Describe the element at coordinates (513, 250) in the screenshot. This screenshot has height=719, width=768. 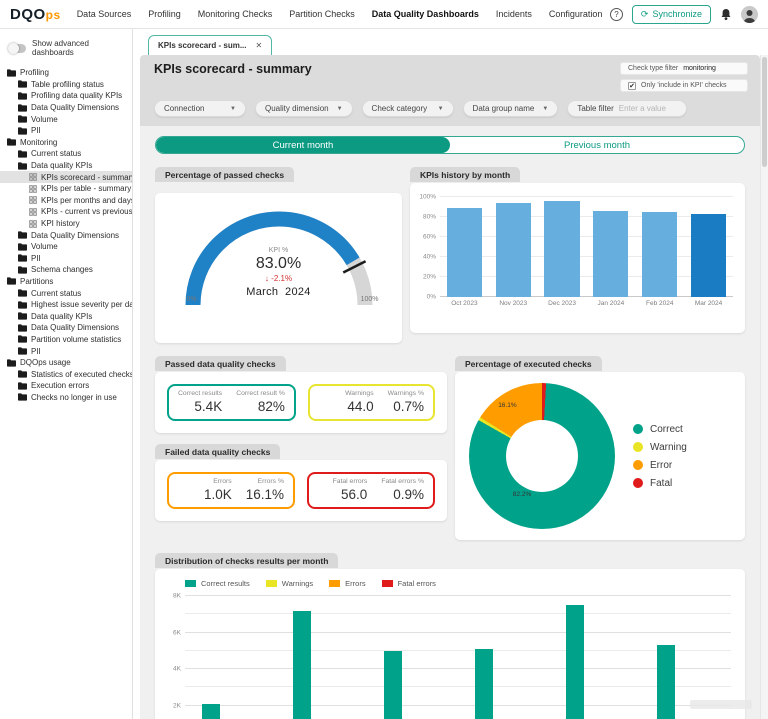
I see `bar-nov-2023` at that location.